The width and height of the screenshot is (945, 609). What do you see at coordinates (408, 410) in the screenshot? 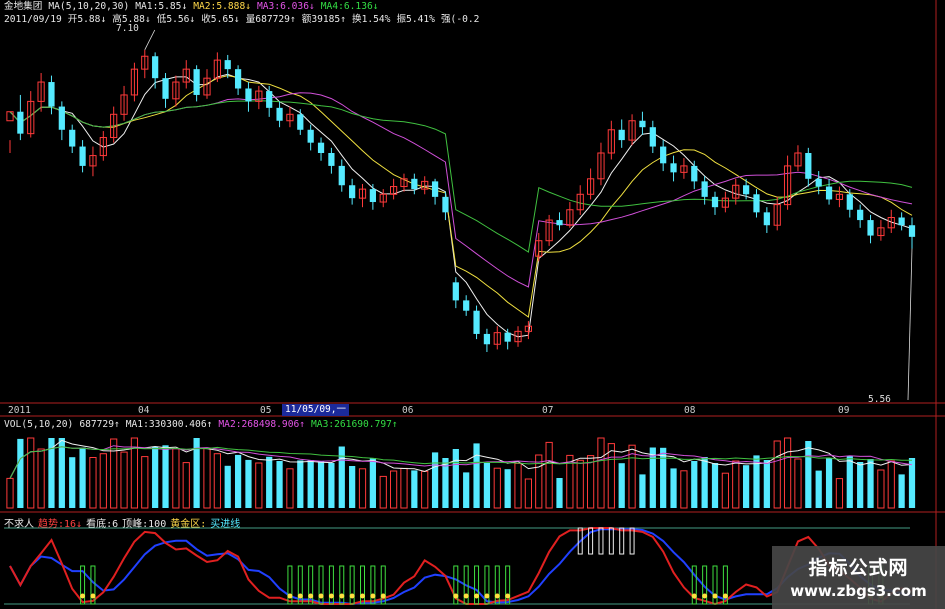
I see `date-label-06: 06` at bounding box center [408, 410].